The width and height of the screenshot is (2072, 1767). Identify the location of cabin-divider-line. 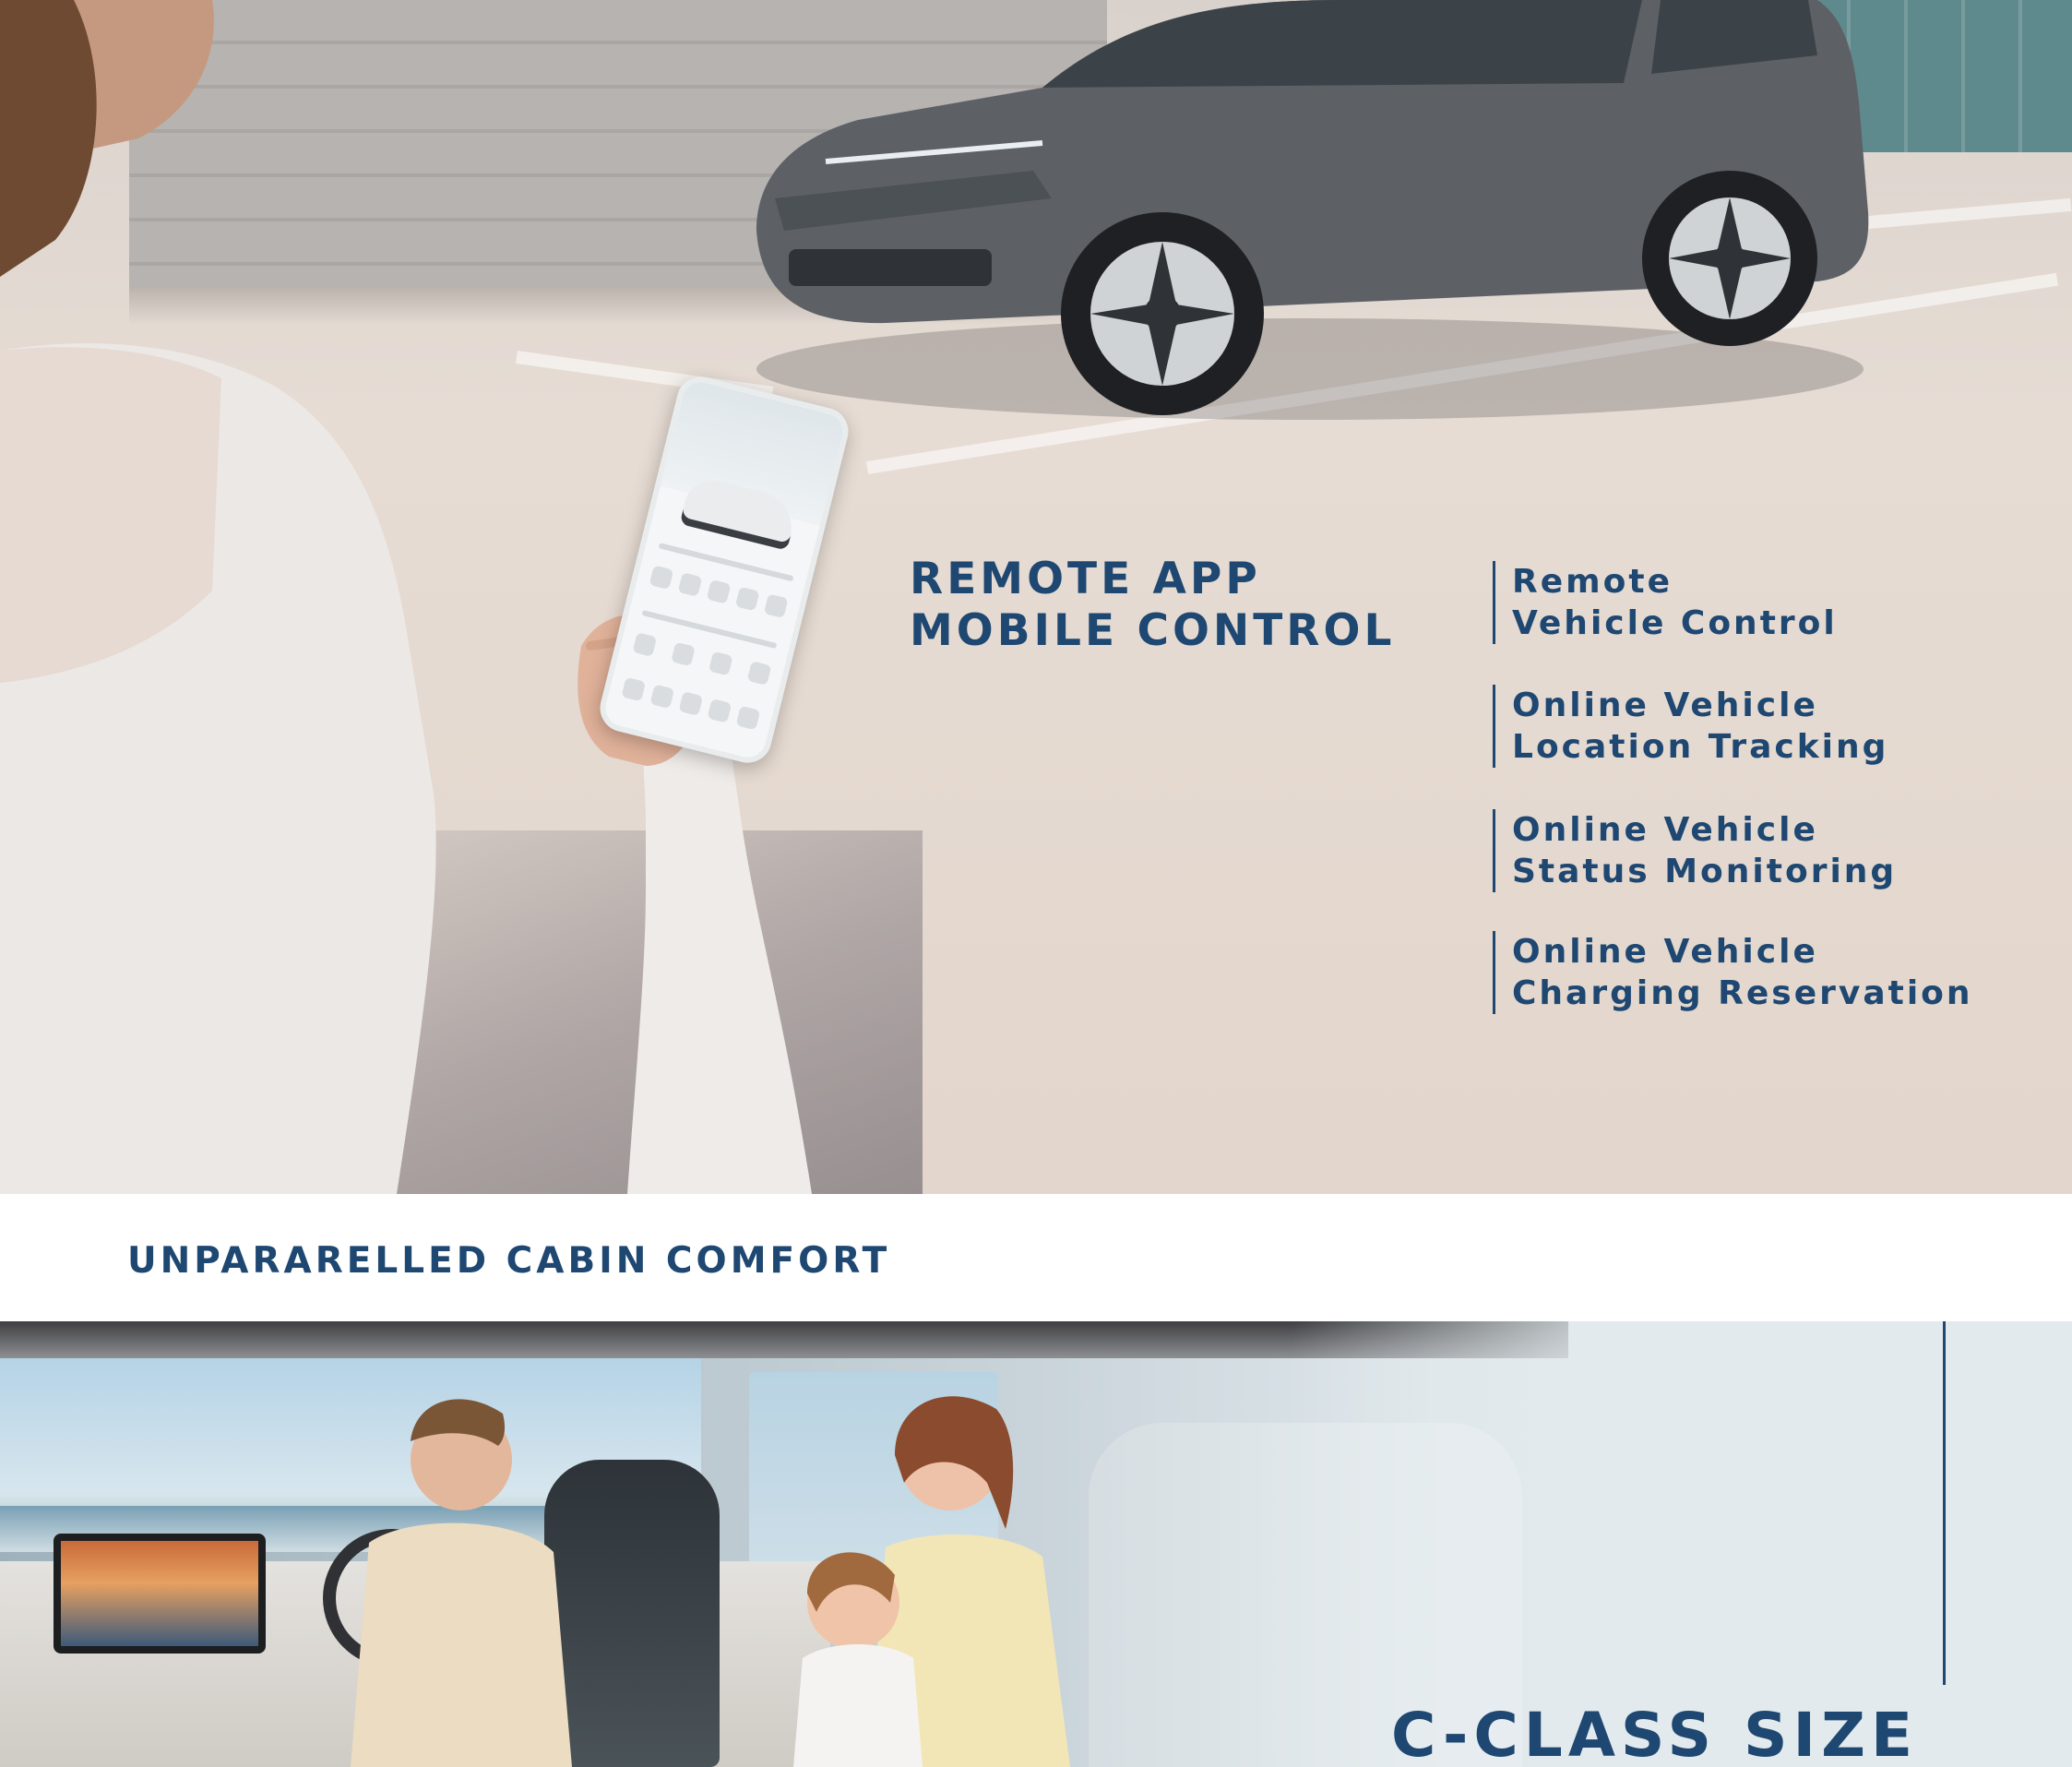
(1945, 1503).